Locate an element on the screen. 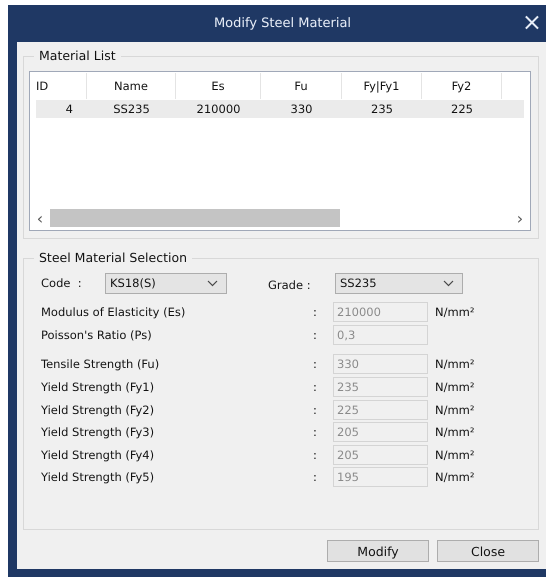 The image size is (546, 577). table-cell-text: 4 is located at coordinates (69, 109).